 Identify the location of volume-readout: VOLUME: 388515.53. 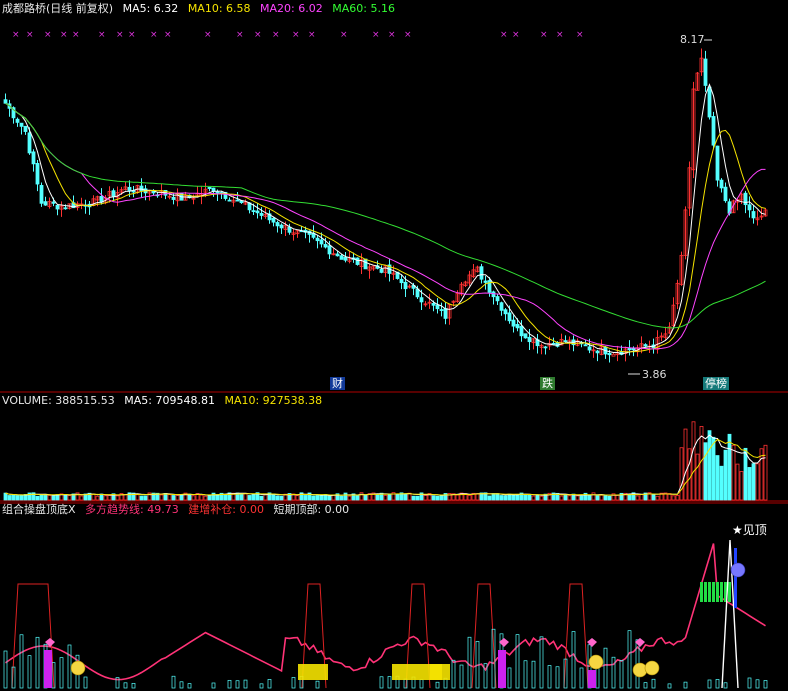
(58, 400).